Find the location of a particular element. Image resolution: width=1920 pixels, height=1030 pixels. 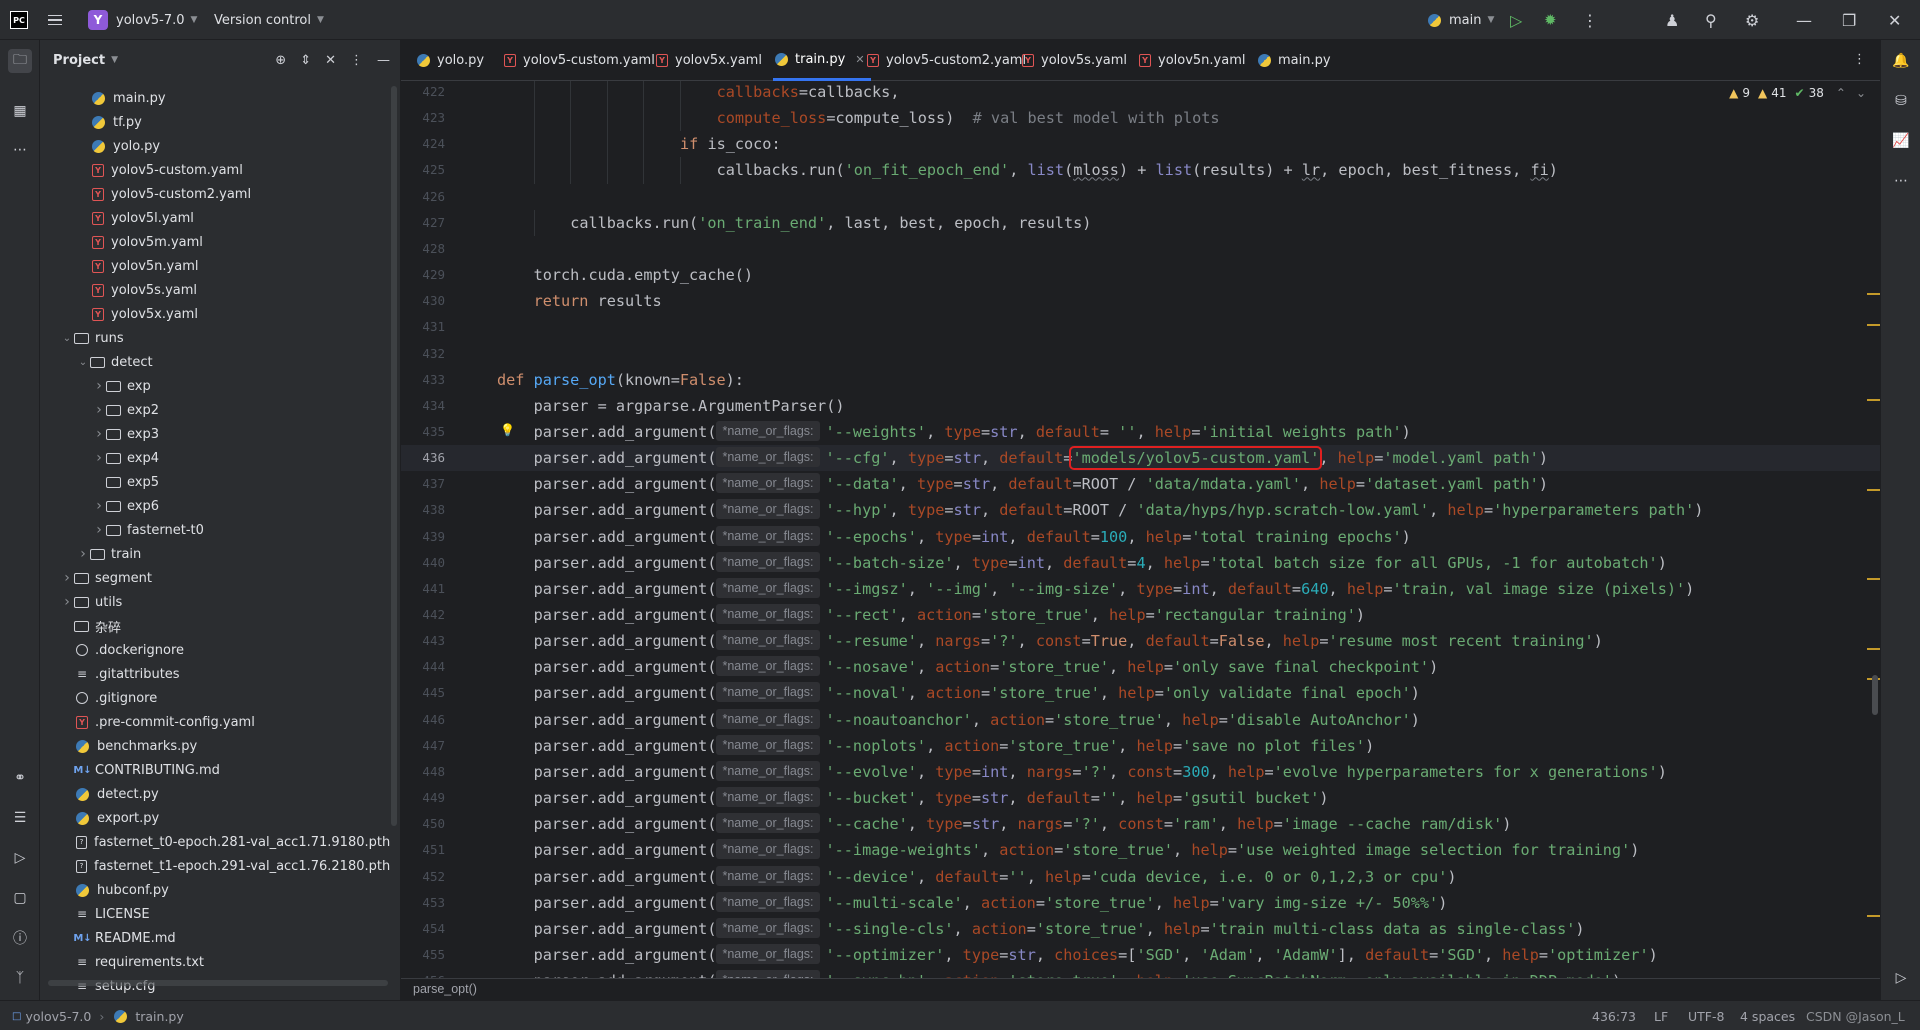

main-menu-icon is located at coordinates (57, 20).